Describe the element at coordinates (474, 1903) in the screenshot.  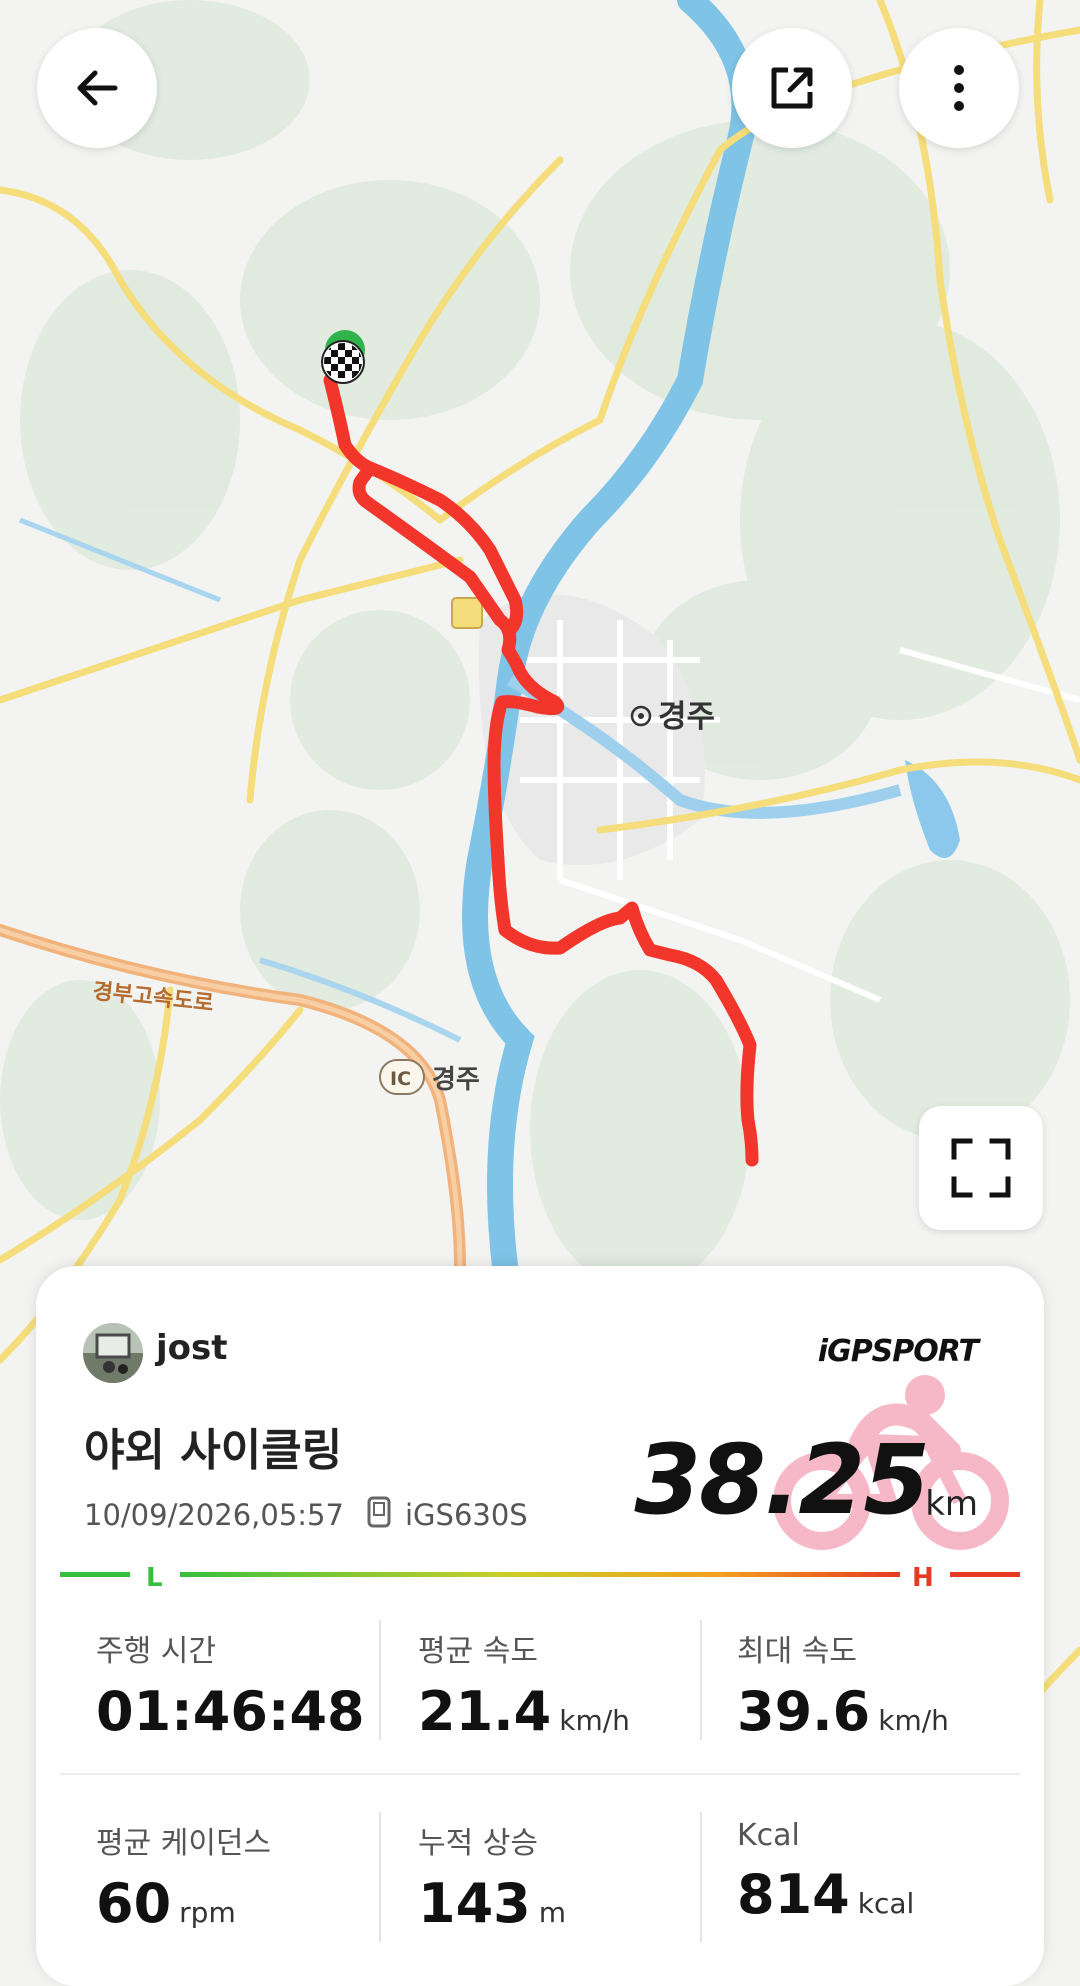
I see `stat-value: 143` at that location.